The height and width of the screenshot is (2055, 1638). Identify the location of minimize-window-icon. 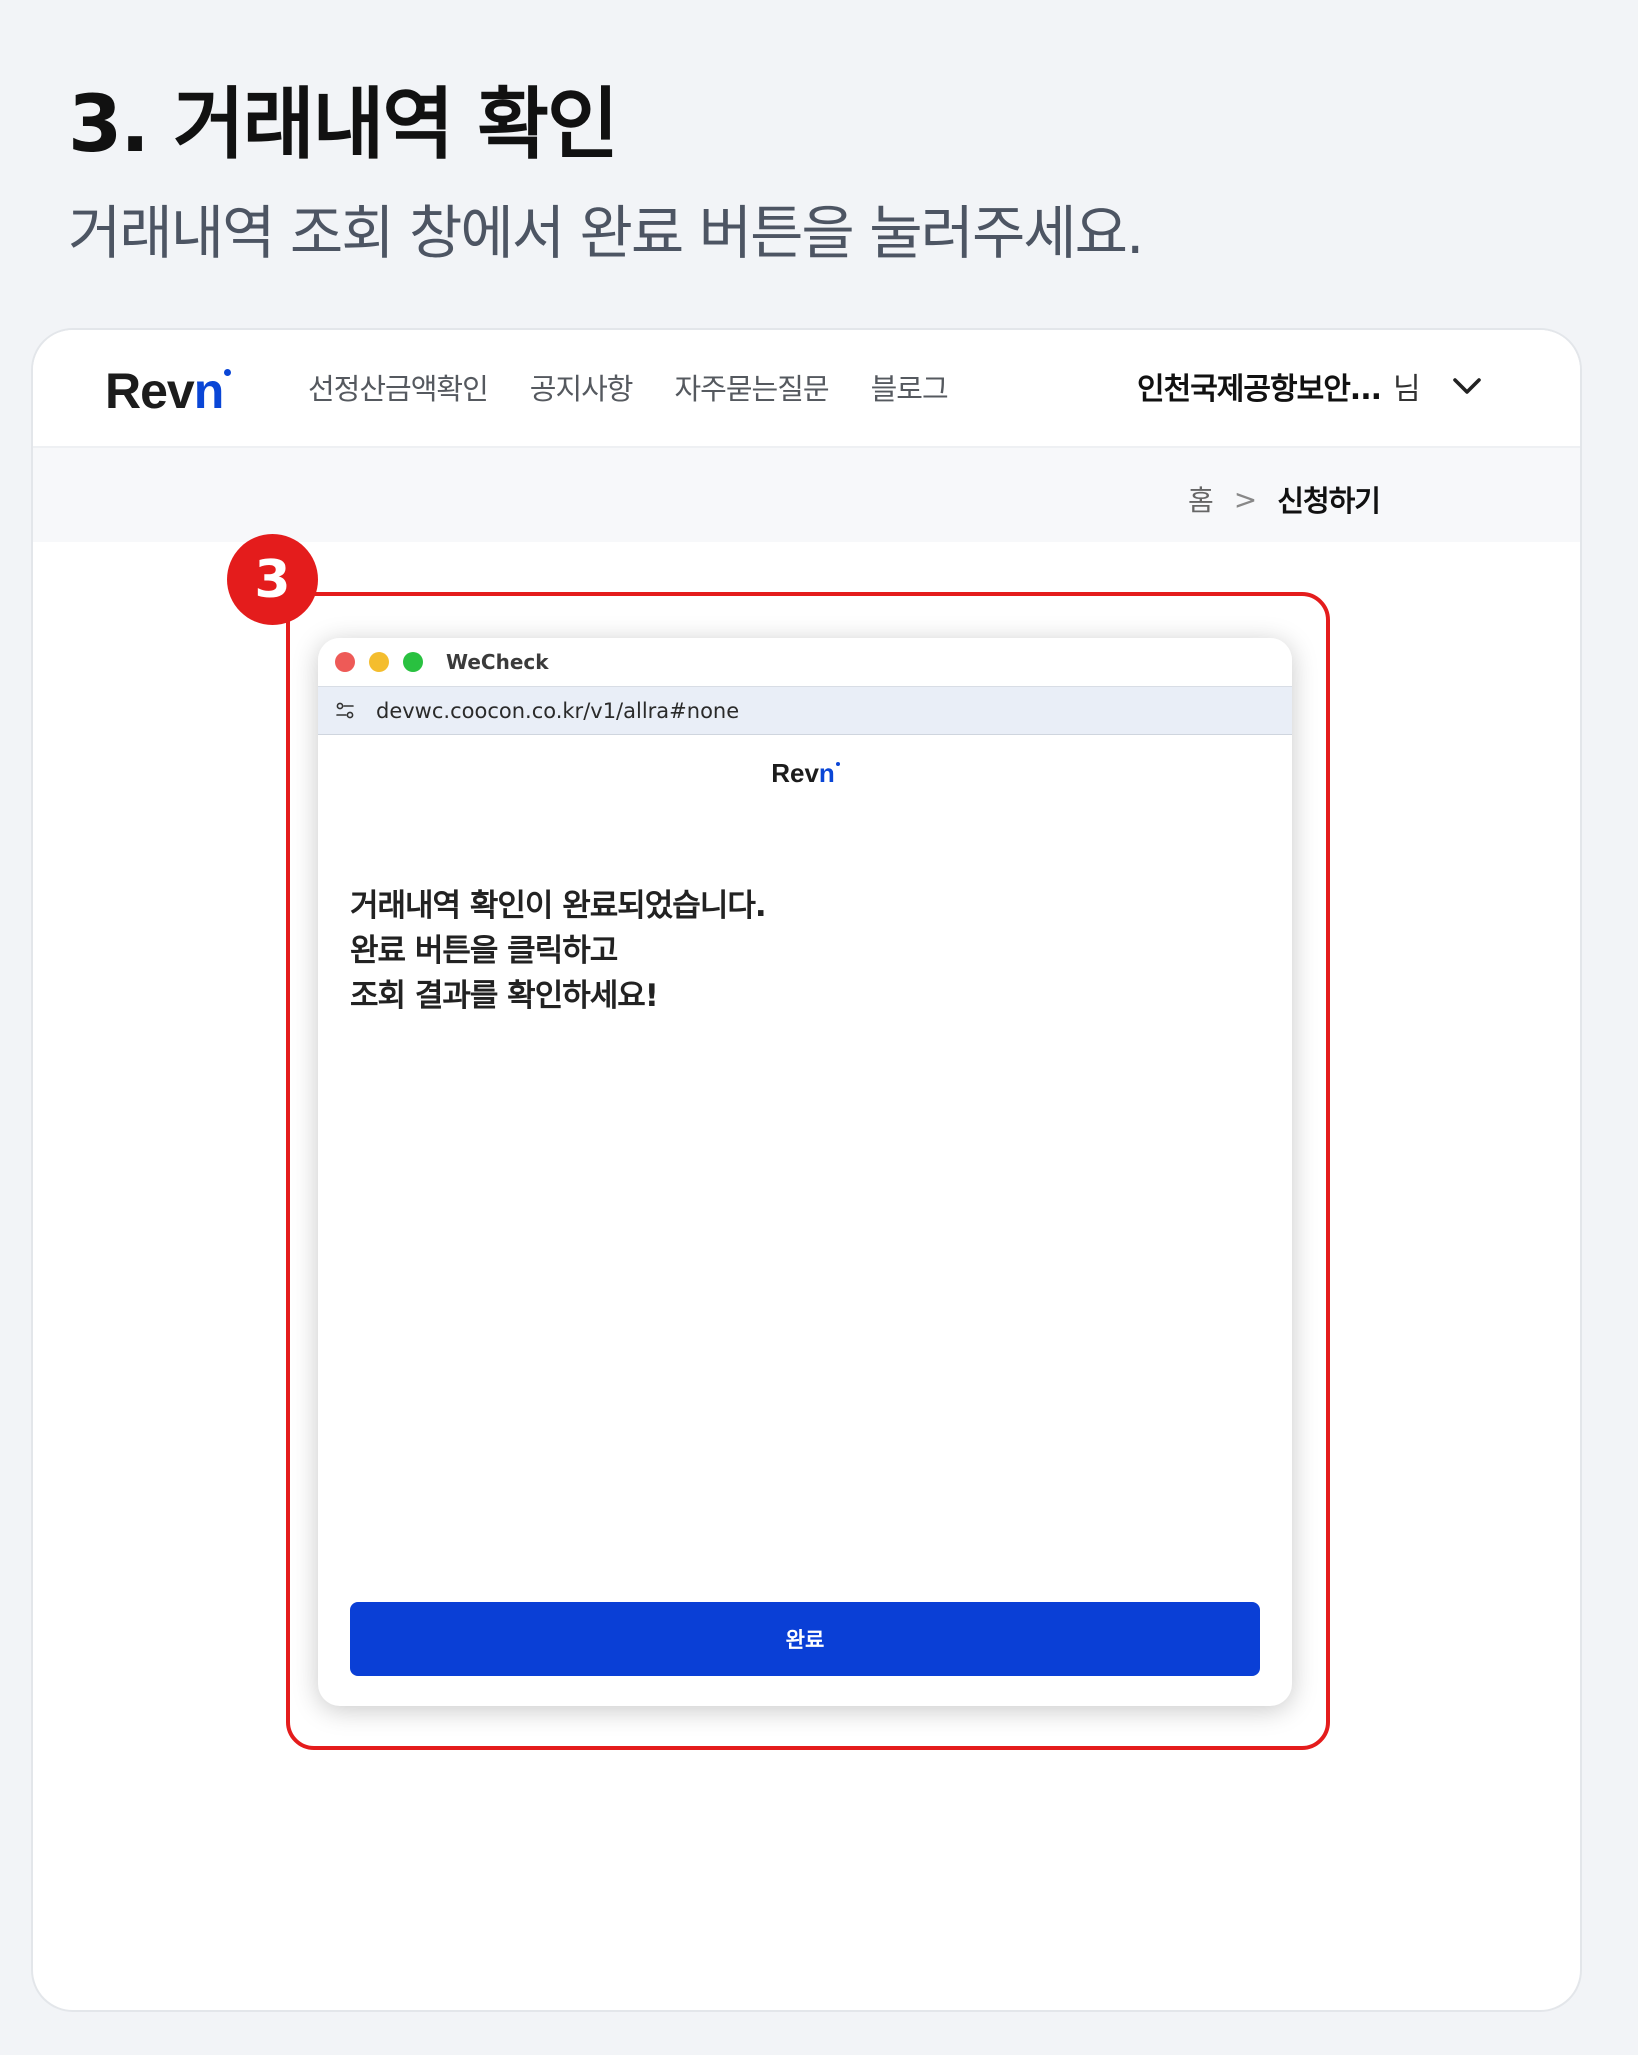
(379, 662).